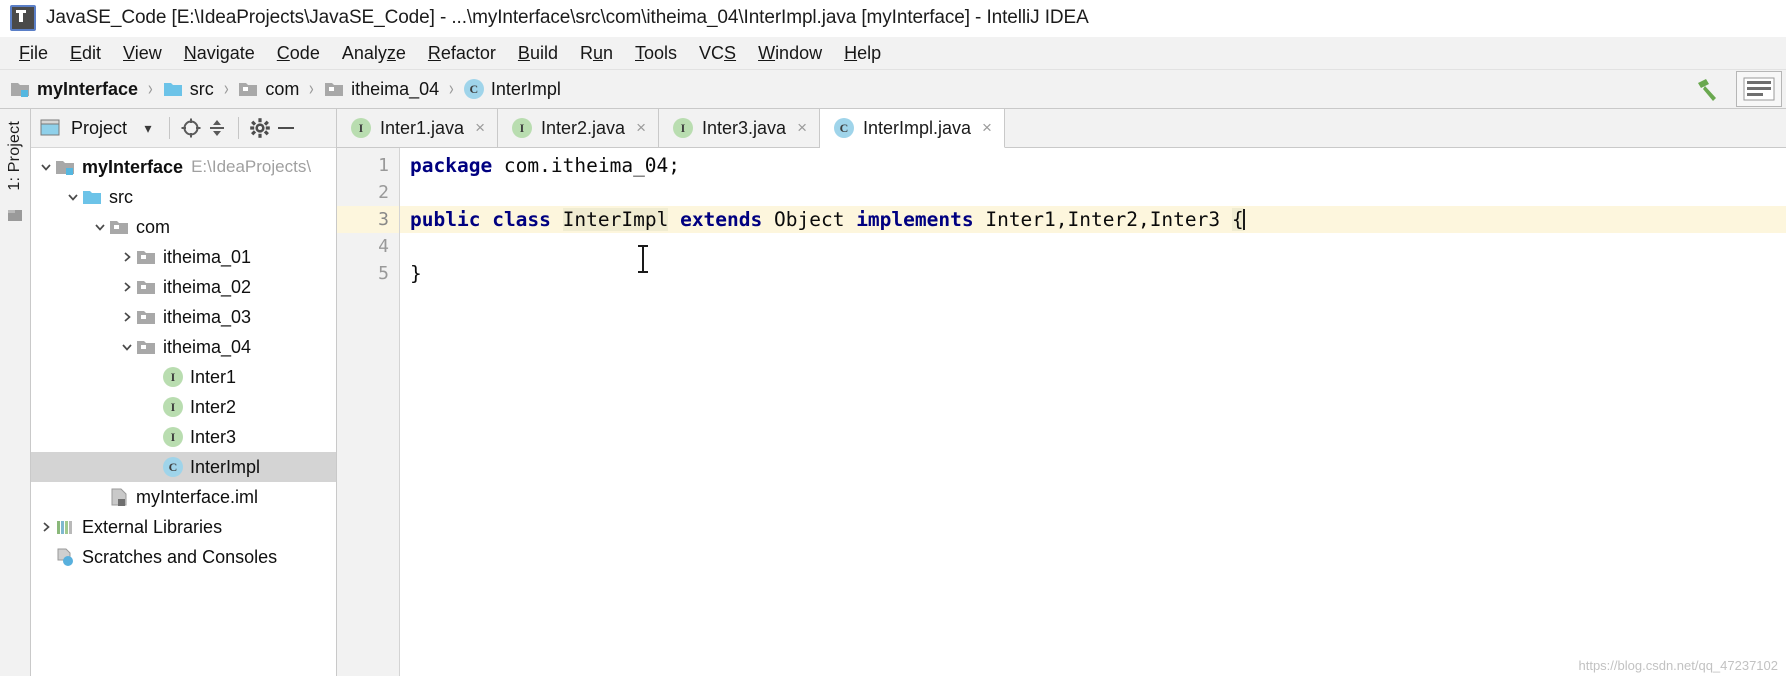 This screenshot has width=1786, height=676. What do you see at coordinates (395, 88) in the screenshot?
I see `breadcrumb-item-label: itheima_04` at bounding box center [395, 88].